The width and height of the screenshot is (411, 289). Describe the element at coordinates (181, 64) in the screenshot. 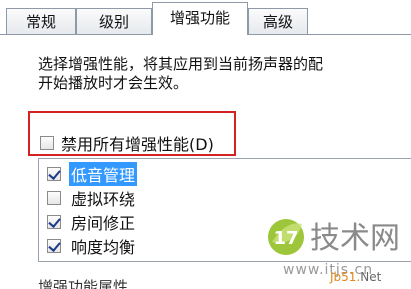

I see `description-line-1: 选择增强性能，将其应用到当前扬声器的配` at that location.